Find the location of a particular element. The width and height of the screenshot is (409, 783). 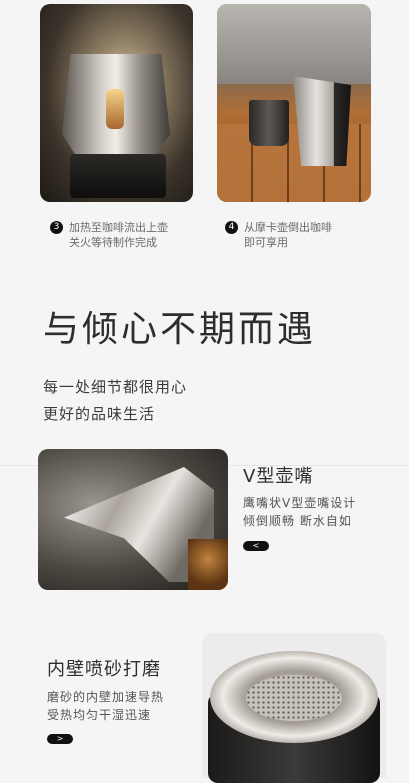

section-subtitle-2: 更好的品味生活 is located at coordinates (99, 414).